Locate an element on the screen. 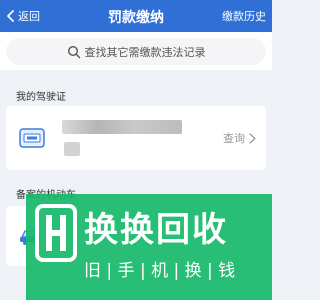  search-bar-container: 查找其它需缴款违法记录 is located at coordinates (136, 51).